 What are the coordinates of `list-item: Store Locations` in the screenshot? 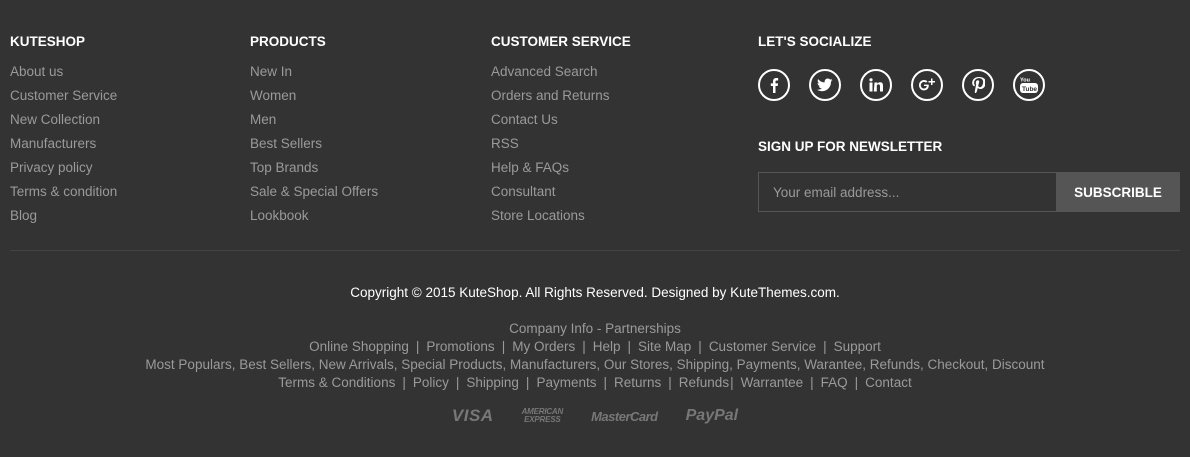 It's located at (561, 220).